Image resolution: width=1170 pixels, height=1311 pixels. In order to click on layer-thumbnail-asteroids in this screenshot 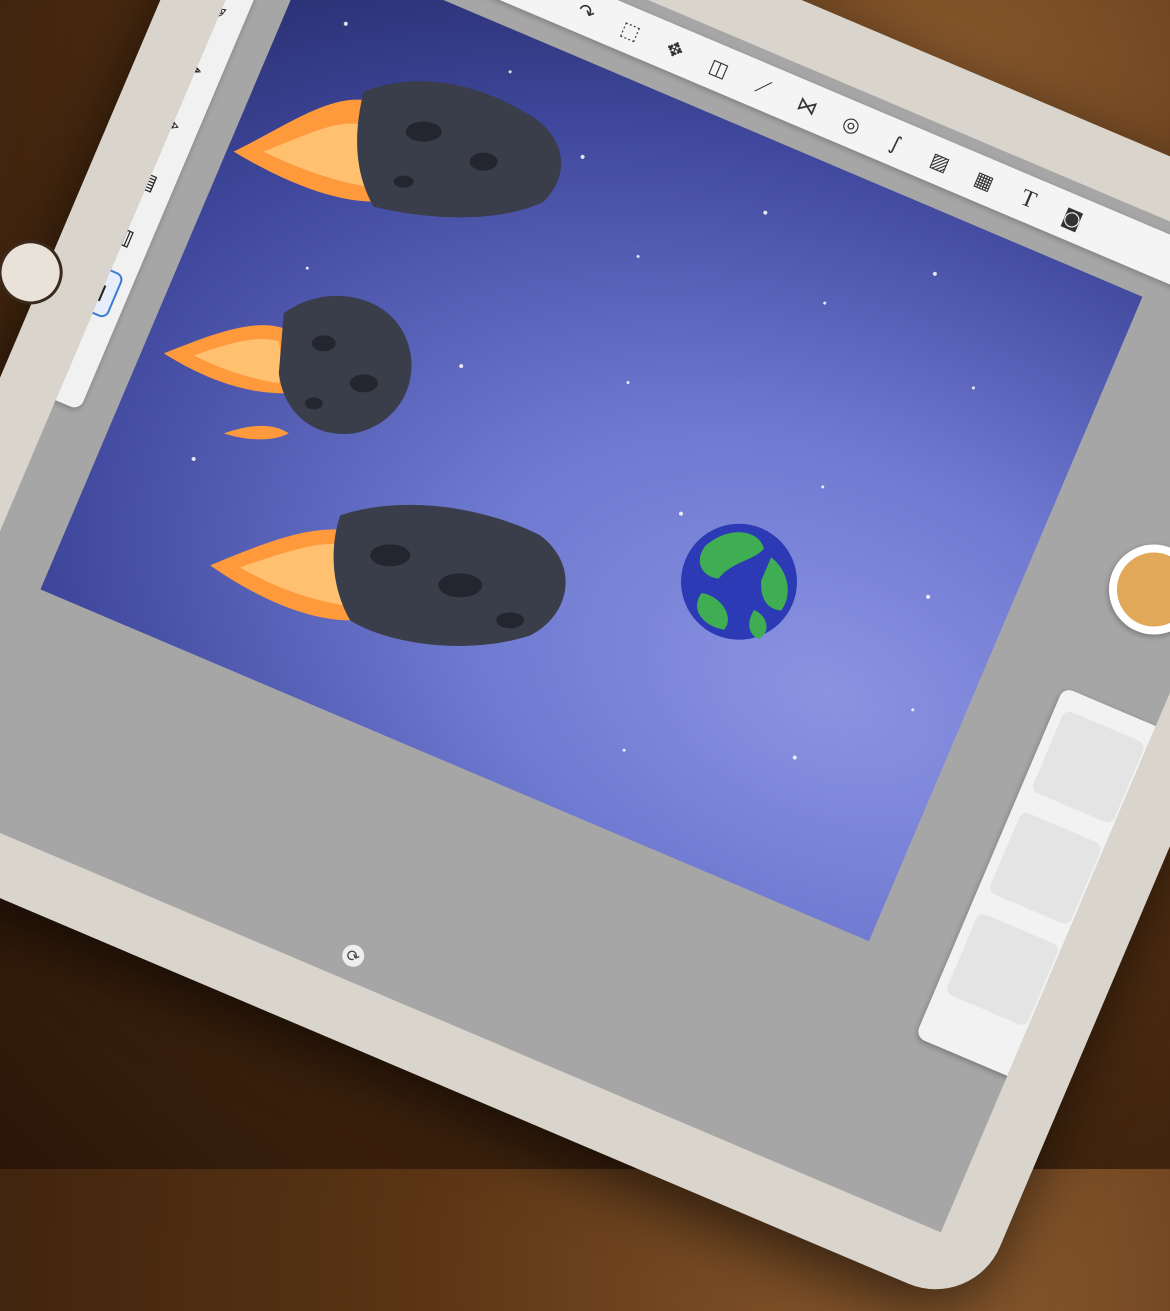, I will do `click(1088, 767)`.